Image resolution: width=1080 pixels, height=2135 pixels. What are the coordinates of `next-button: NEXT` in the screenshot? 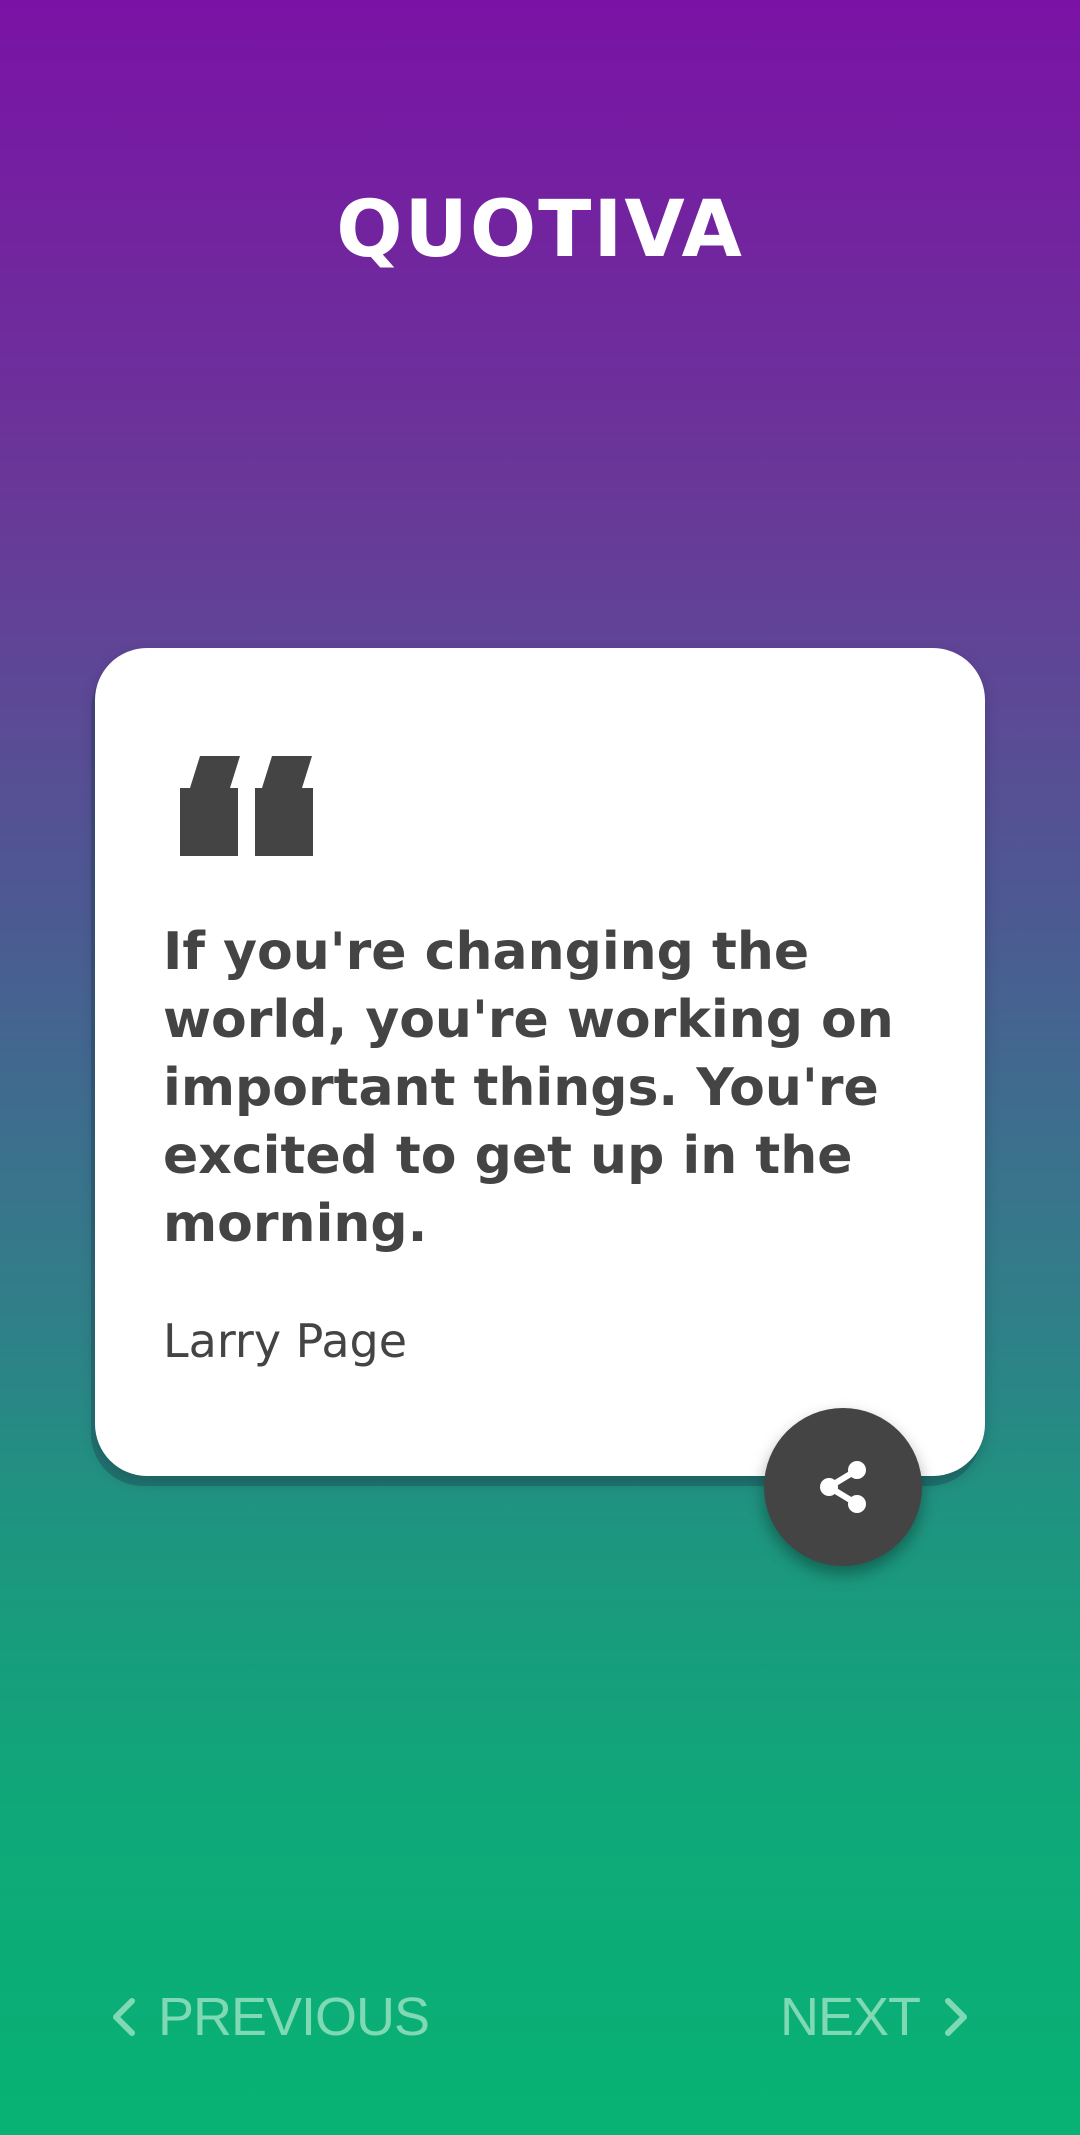 It's located at (876, 2017).